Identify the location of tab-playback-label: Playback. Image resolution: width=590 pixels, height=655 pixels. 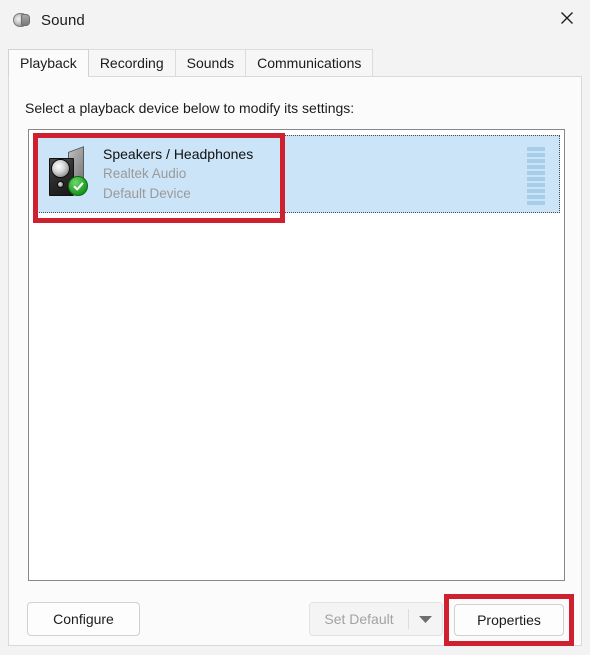
(48, 63).